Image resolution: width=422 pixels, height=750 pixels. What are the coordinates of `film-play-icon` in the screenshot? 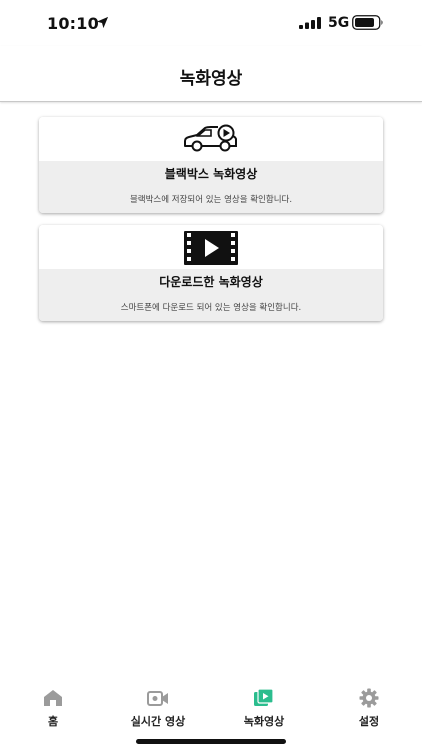 It's located at (211, 248).